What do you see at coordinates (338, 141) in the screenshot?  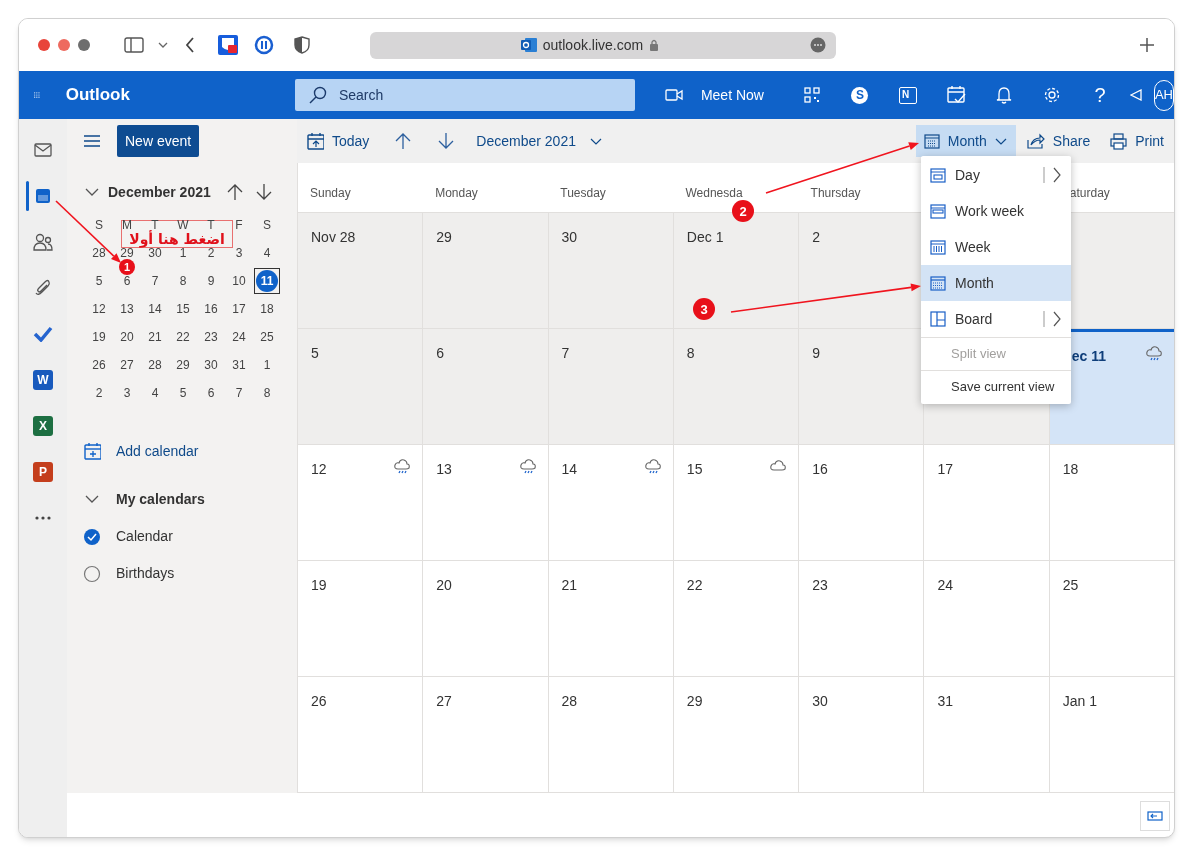 I see `today-button: Today` at bounding box center [338, 141].